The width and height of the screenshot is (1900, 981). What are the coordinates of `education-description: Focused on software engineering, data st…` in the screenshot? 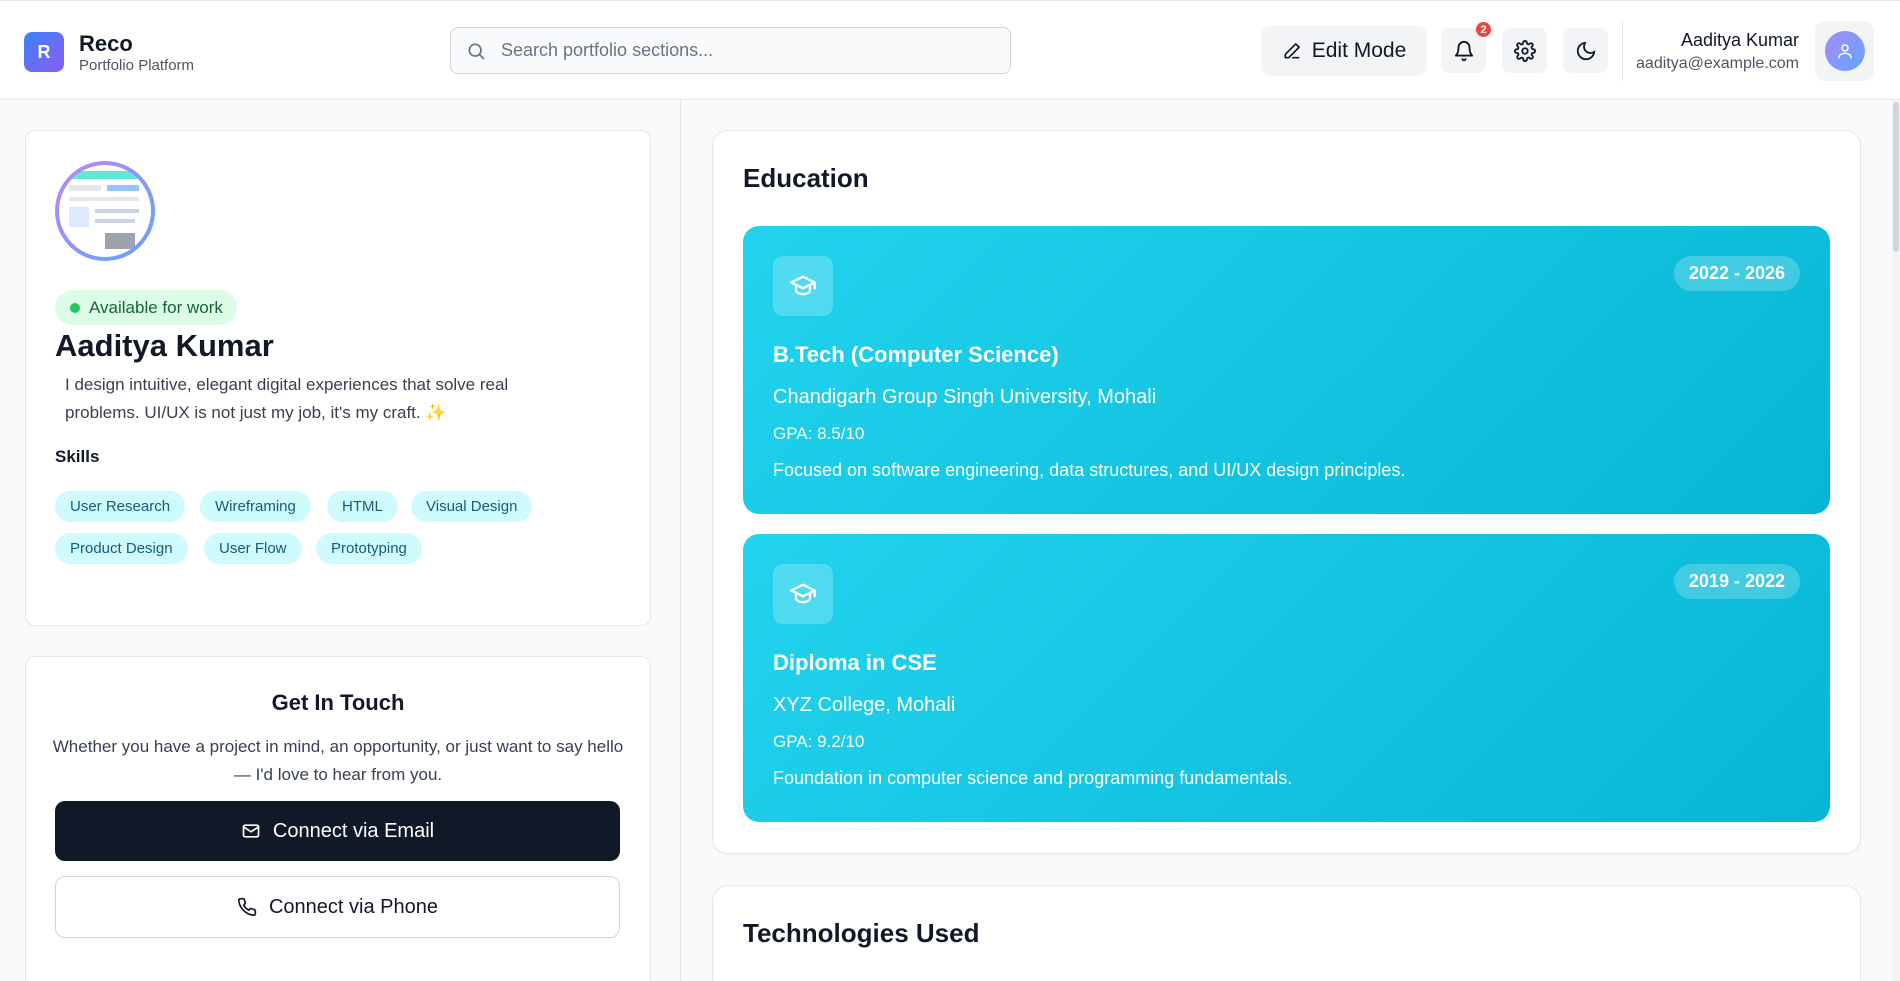 It's located at (1089, 470).